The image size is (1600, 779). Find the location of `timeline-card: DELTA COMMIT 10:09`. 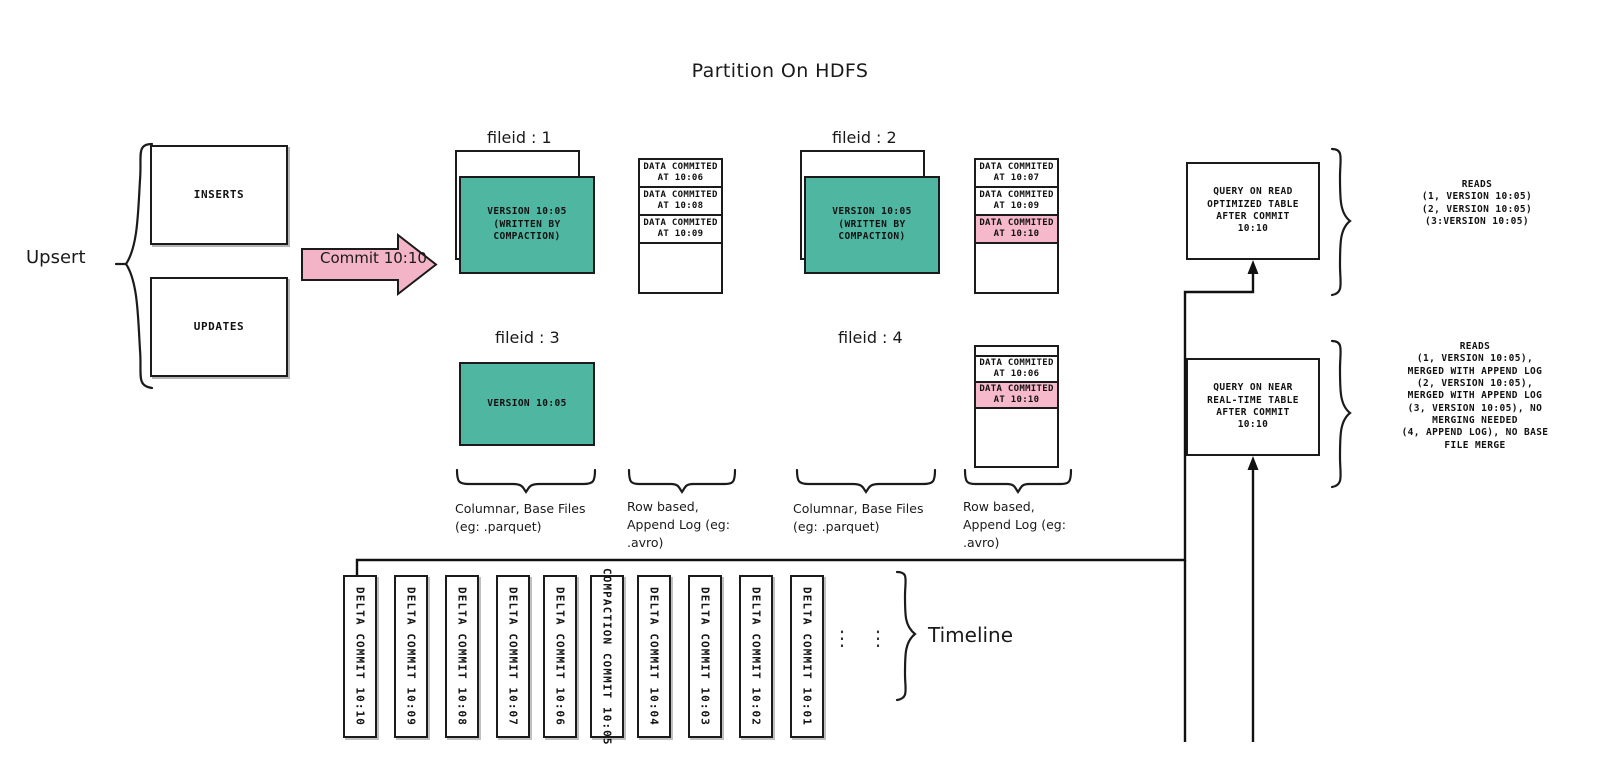

timeline-card: DELTA COMMIT 10:09 is located at coordinates (411, 656).